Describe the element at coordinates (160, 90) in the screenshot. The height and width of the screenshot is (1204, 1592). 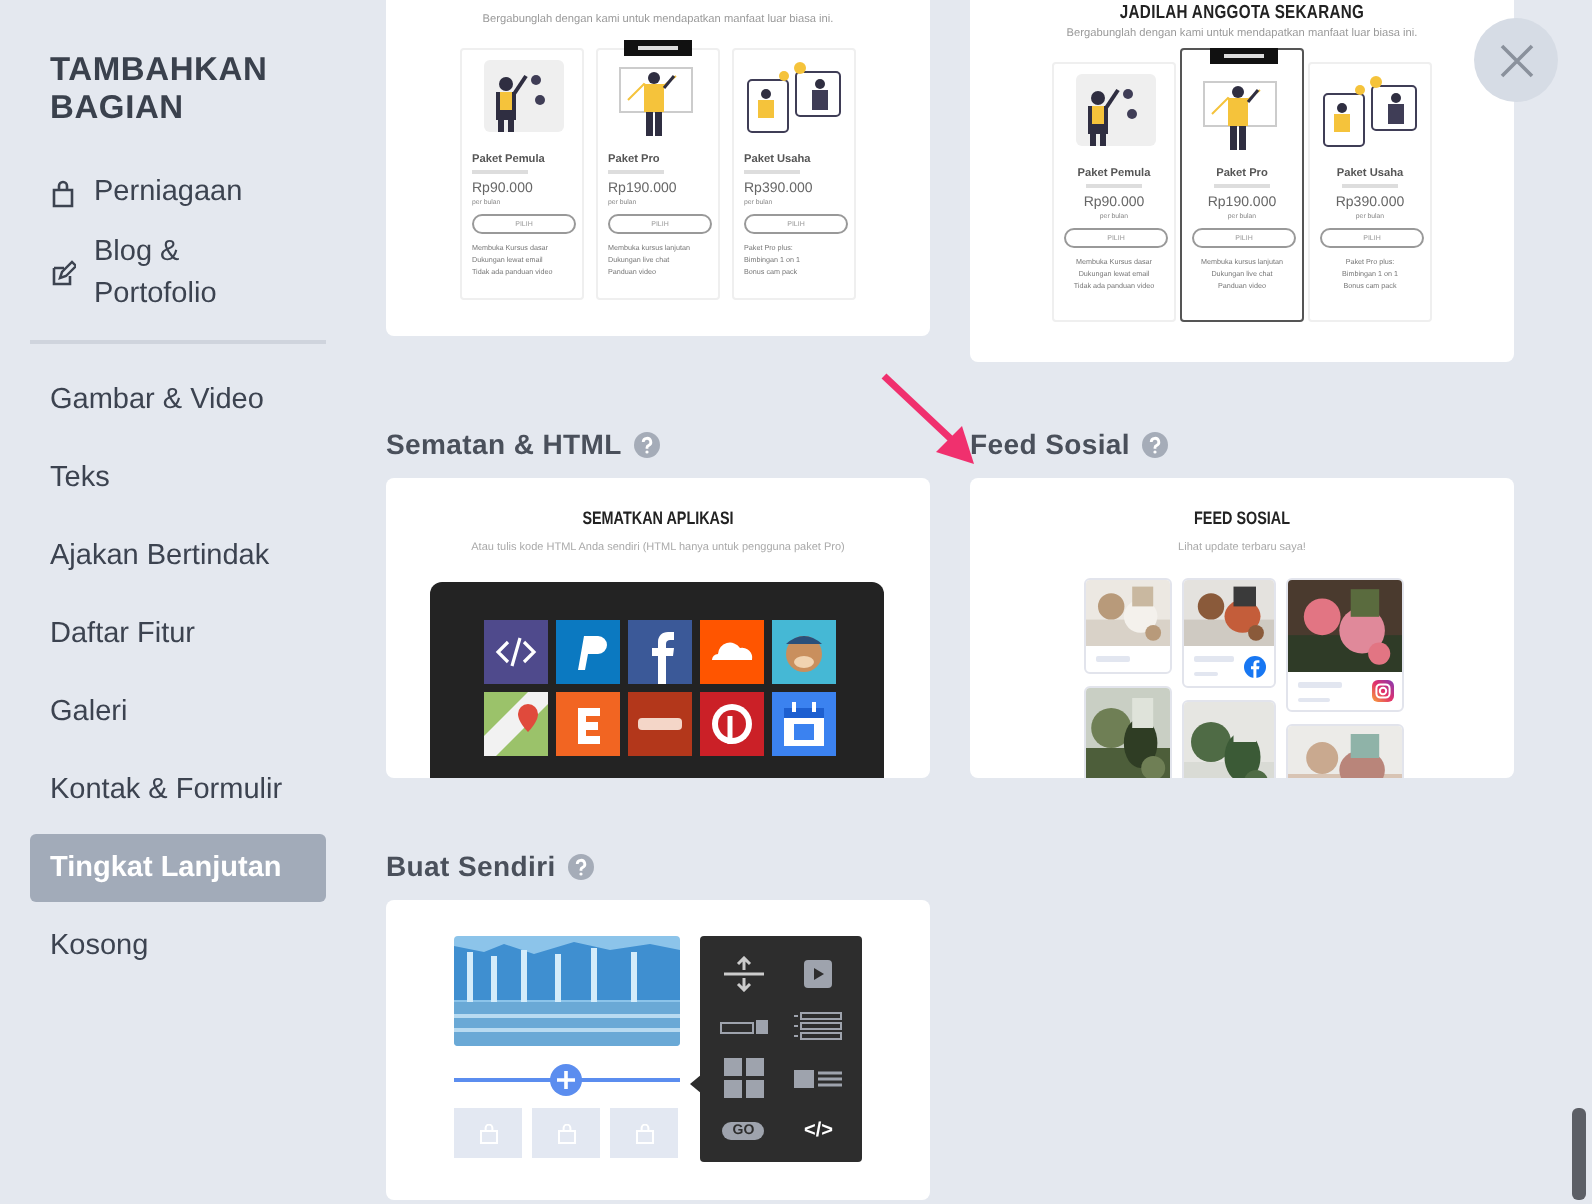
I see `panel-title: TAMBAHKAN BAGIAN` at that location.